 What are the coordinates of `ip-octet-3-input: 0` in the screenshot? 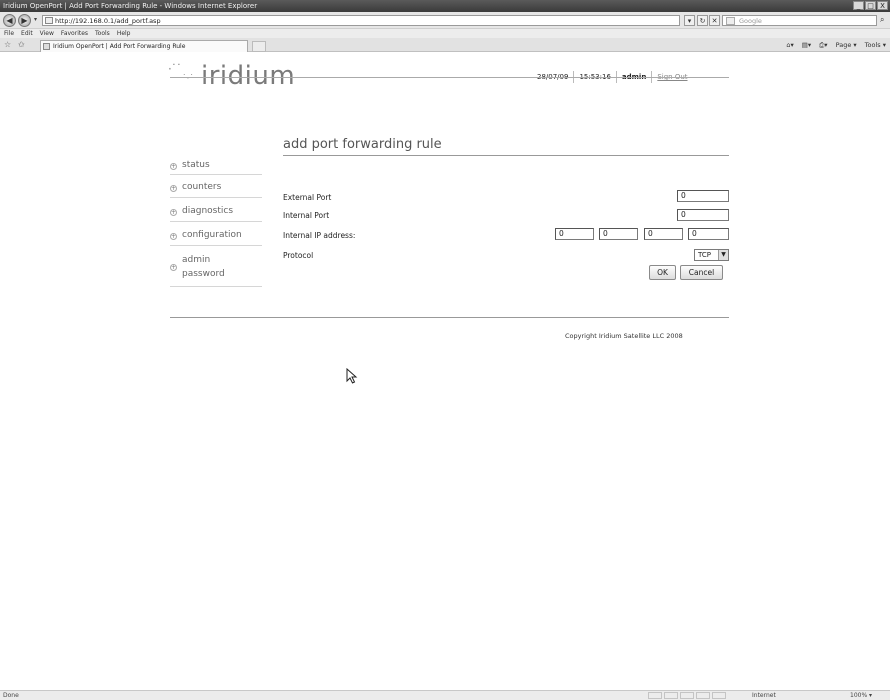 It's located at (663, 234).